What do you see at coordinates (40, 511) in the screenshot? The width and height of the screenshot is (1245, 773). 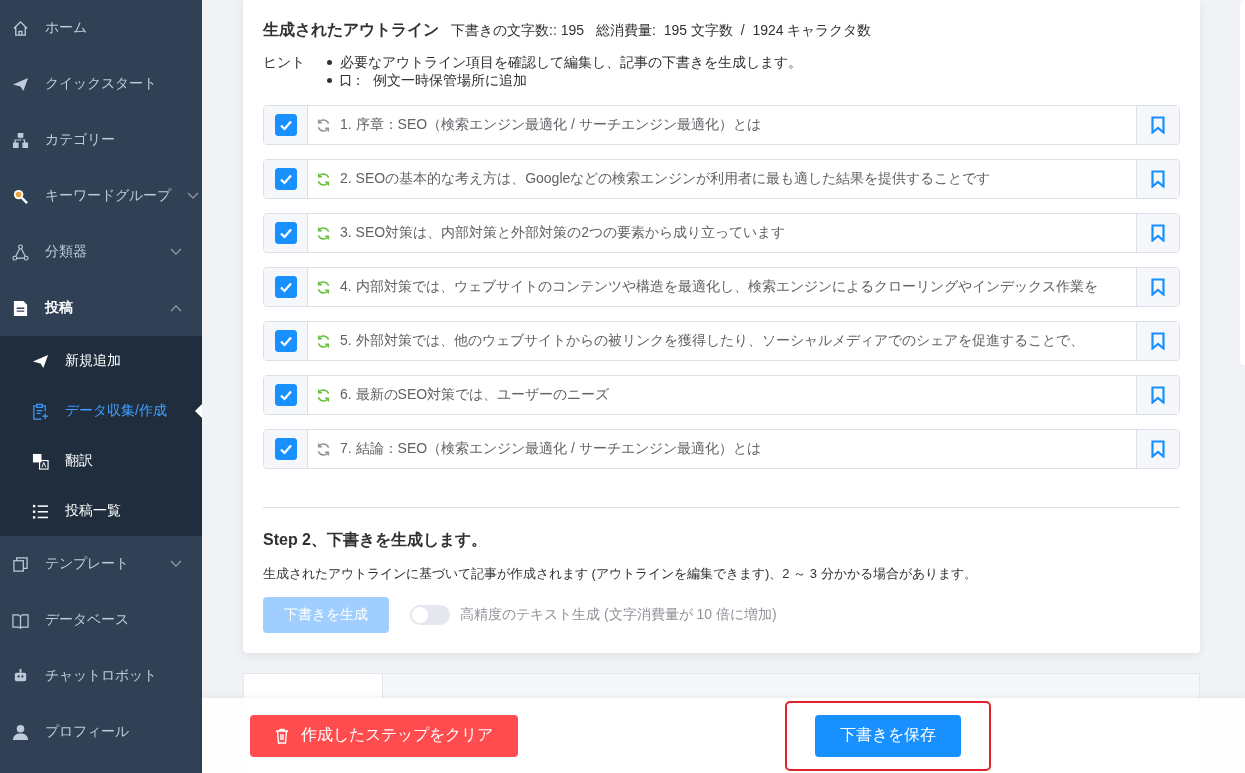 I see `list-icon` at bounding box center [40, 511].